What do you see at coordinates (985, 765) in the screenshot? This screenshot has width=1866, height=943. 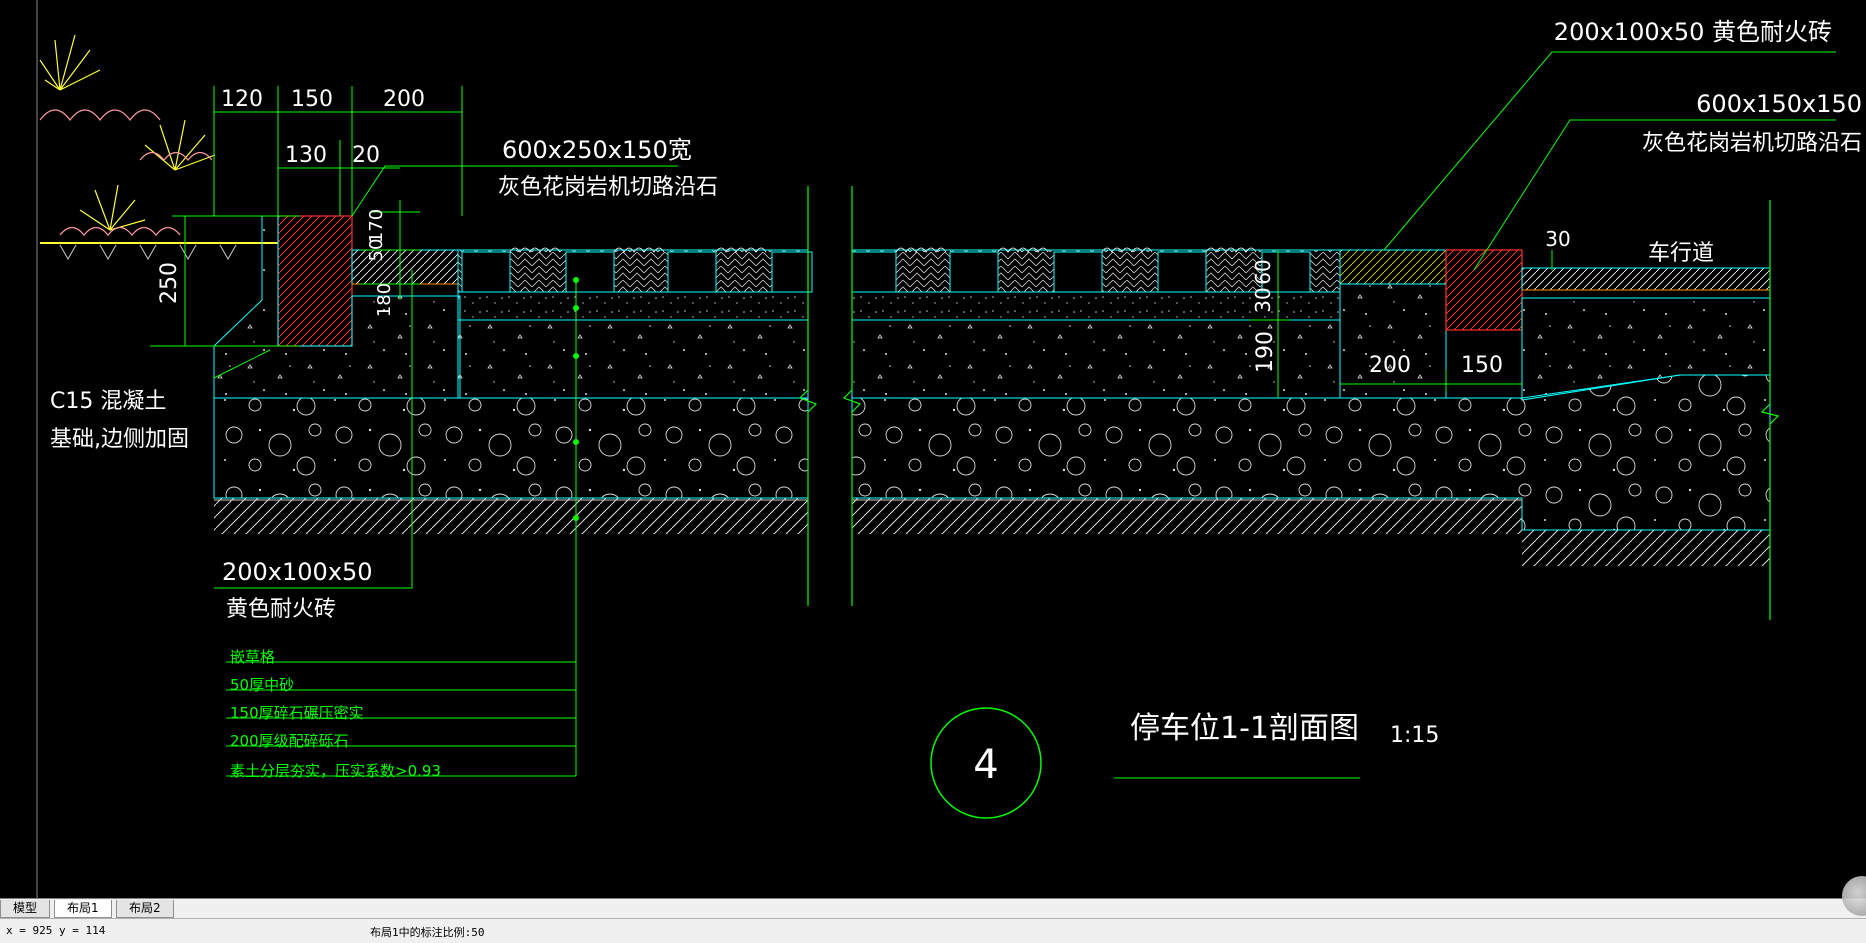 I see `section-number: 4` at bounding box center [985, 765].